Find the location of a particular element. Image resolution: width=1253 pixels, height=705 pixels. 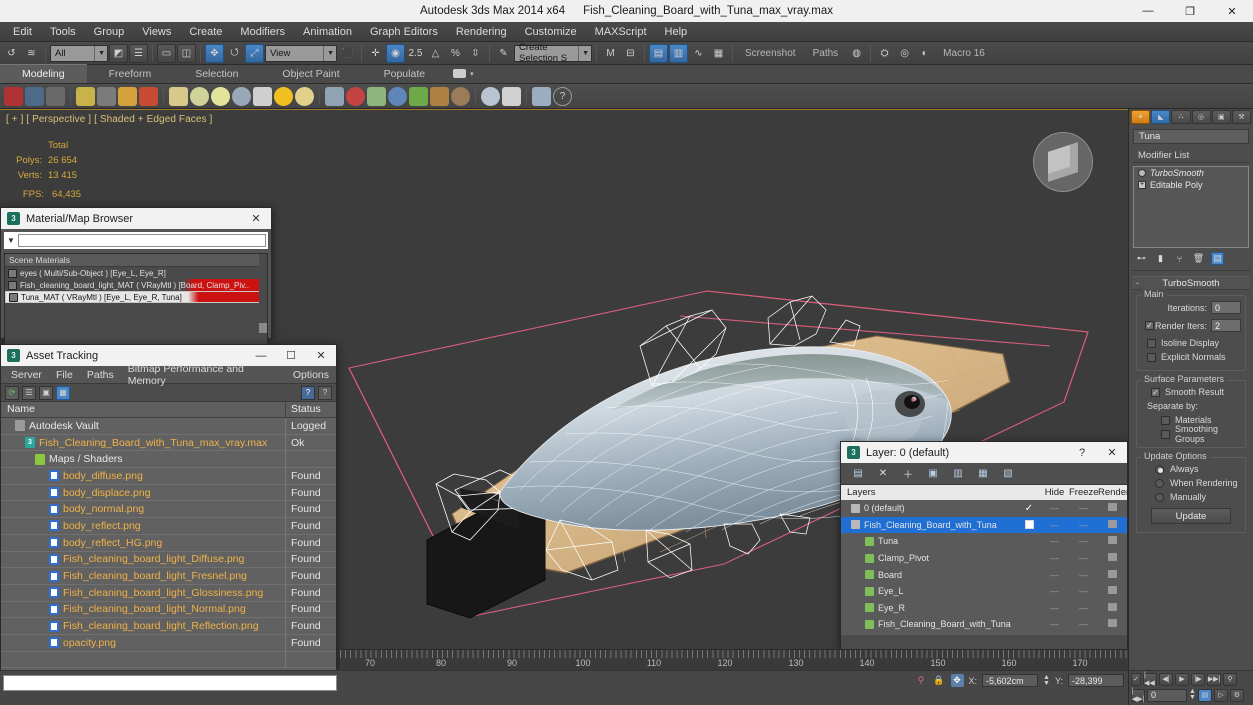

current-frame-field: 0 is located at coordinates (1167, 695).